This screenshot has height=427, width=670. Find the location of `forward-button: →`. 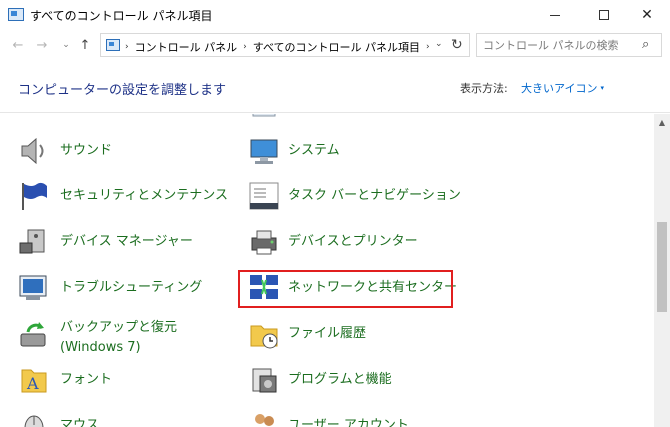

forward-button: → is located at coordinates (42, 45).